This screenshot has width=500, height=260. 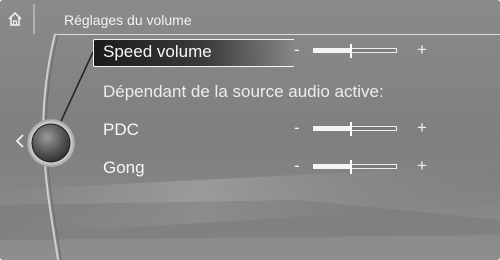 What do you see at coordinates (277, 19) in the screenshot?
I see `title-bar: Réglages du volume` at bounding box center [277, 19].